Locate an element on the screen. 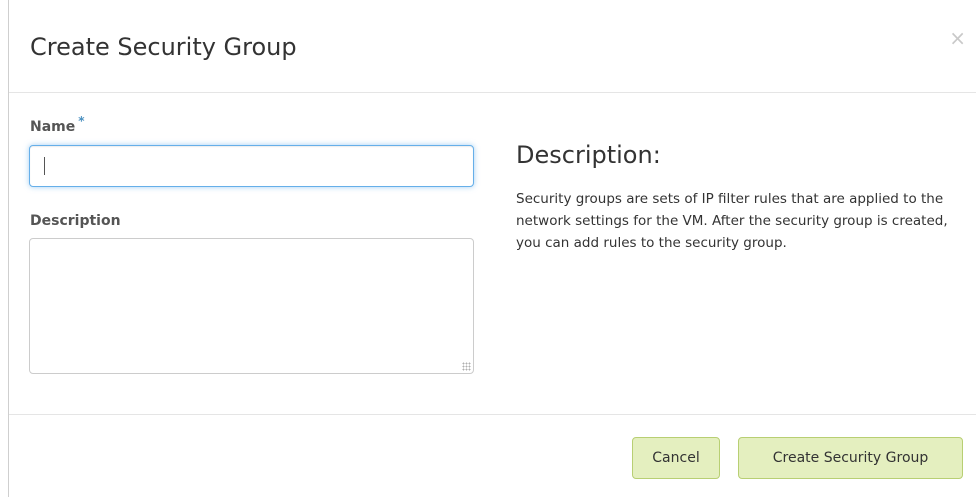 Image resolution: width=976 pixels, height=498 pixels. text-caret is located at coordinates (44, 166).